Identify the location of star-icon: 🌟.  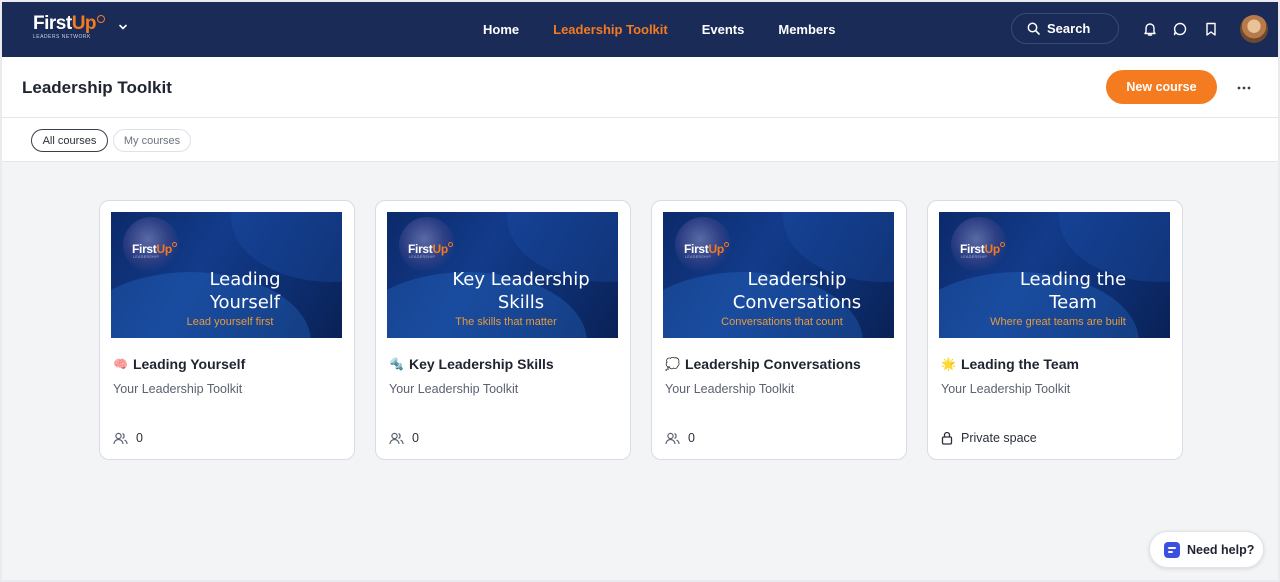
(948, 364).